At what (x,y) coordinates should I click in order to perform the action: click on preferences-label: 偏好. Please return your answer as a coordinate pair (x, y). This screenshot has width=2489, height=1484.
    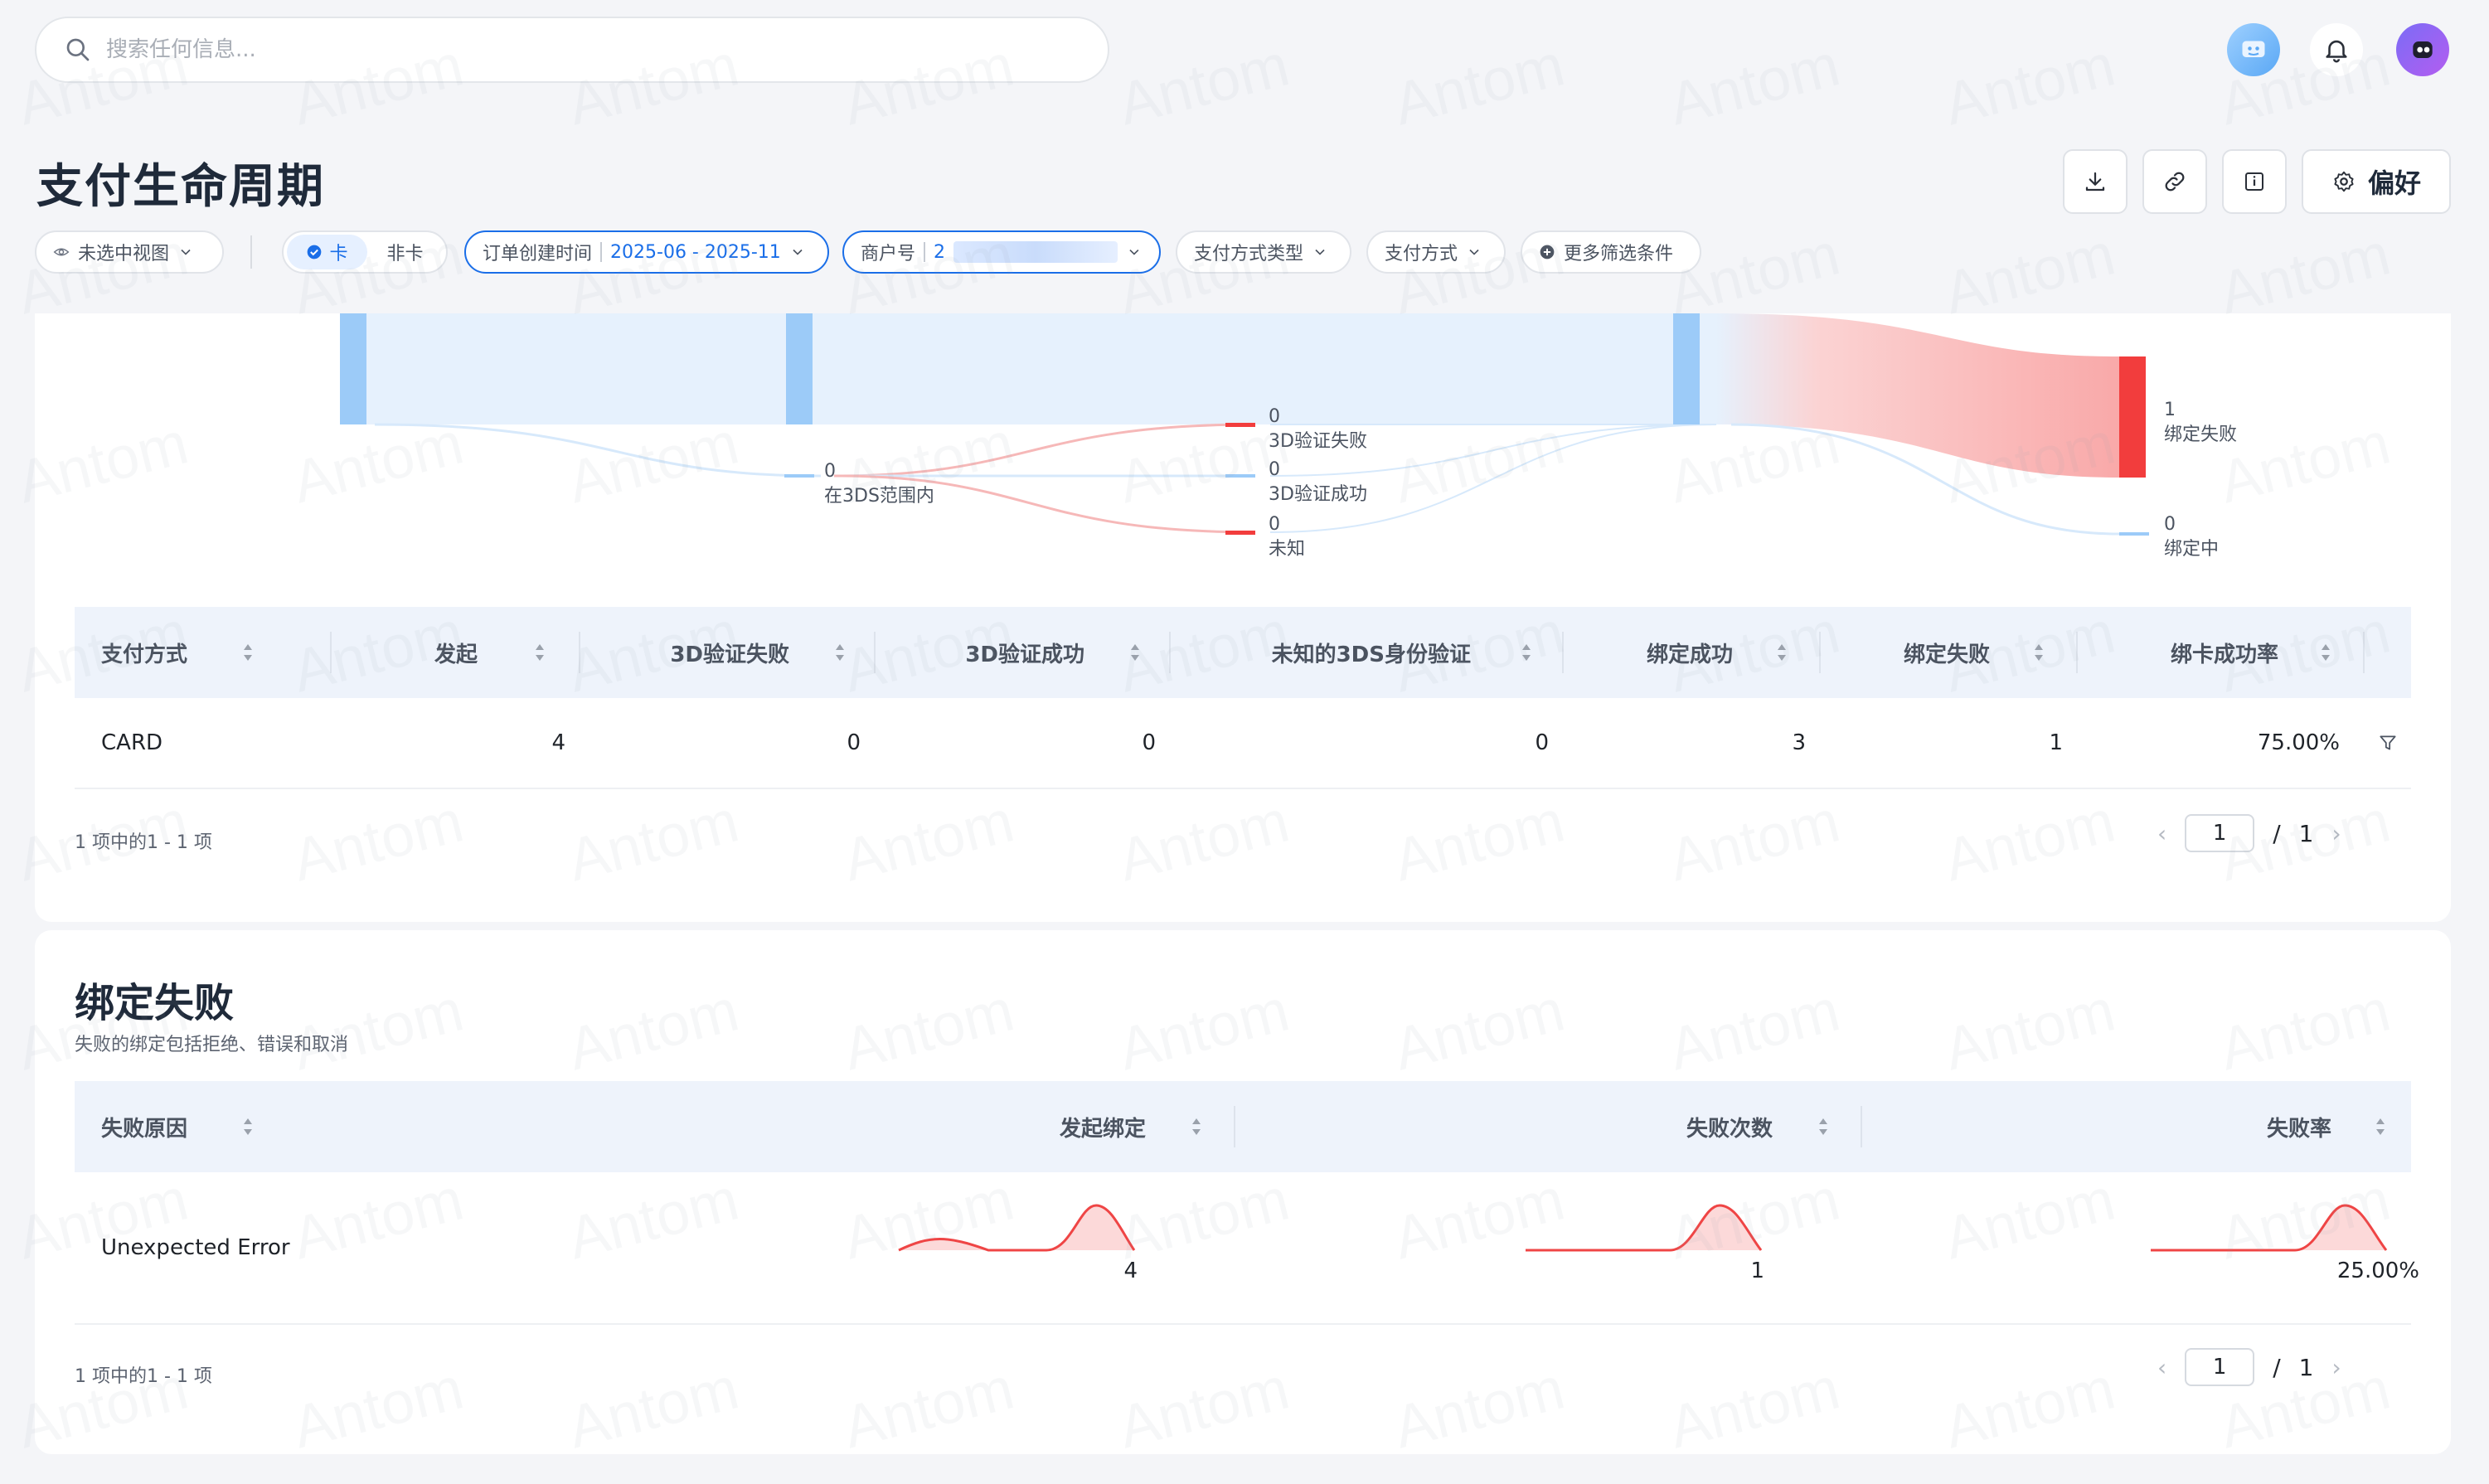
    Looking at the image, I should click on (2394, 183).